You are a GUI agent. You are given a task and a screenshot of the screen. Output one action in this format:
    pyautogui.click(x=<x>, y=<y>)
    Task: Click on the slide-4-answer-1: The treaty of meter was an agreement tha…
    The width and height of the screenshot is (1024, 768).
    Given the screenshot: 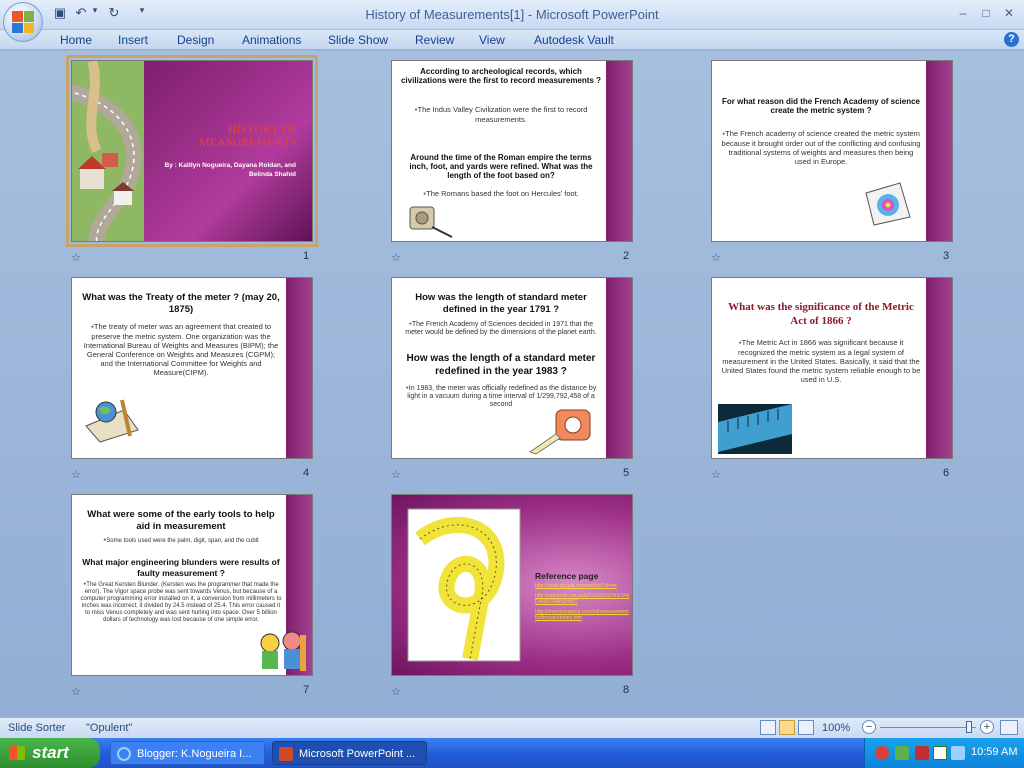 What is the action you would take?
    pyautogui.click(x=181, y=349)
    